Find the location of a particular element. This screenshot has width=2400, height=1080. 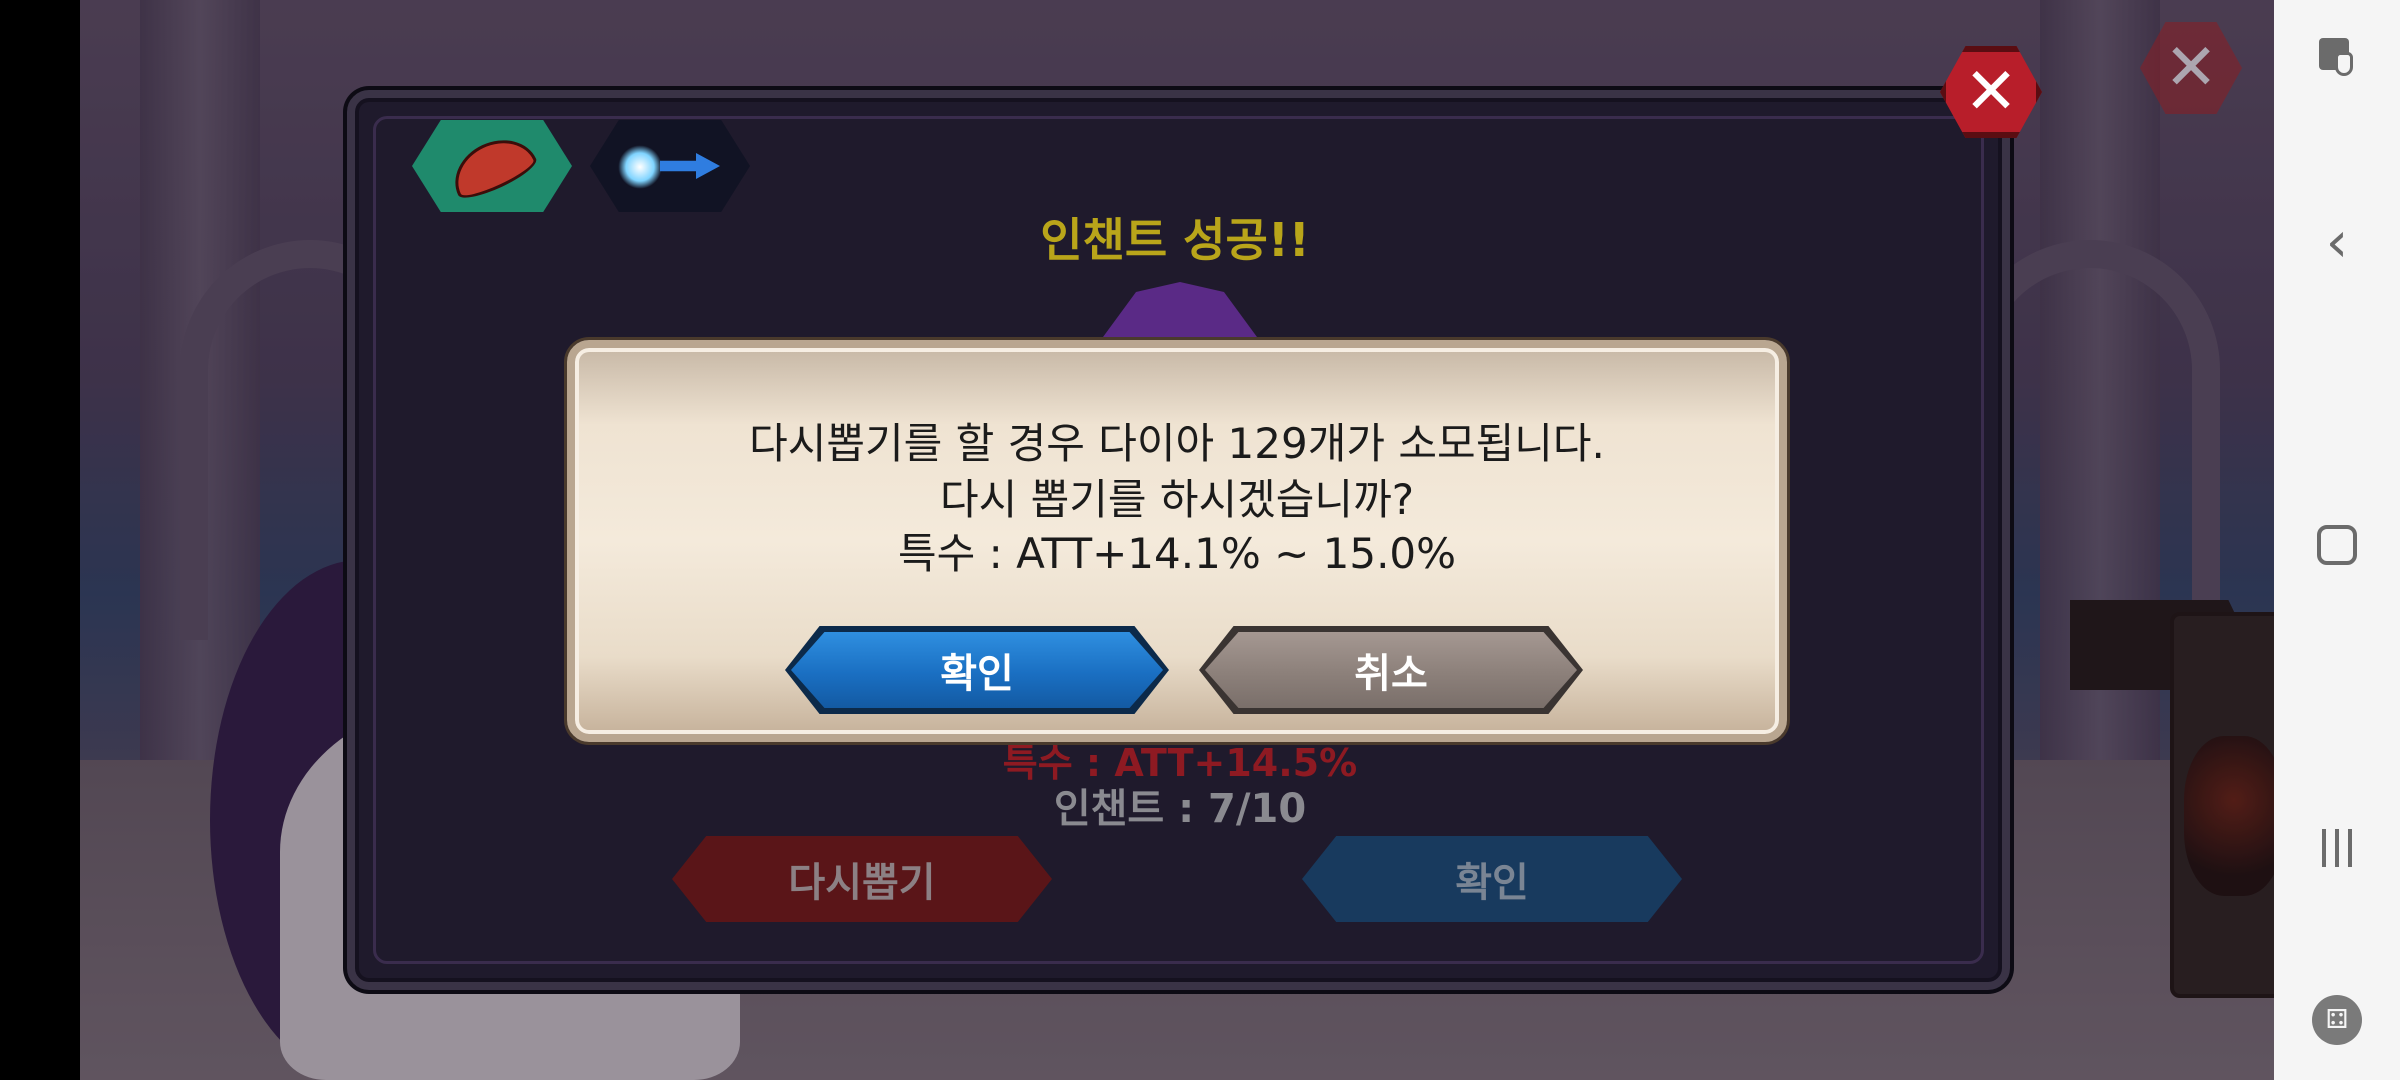

tab-enchant-effect is located at coordinates (670, 166).